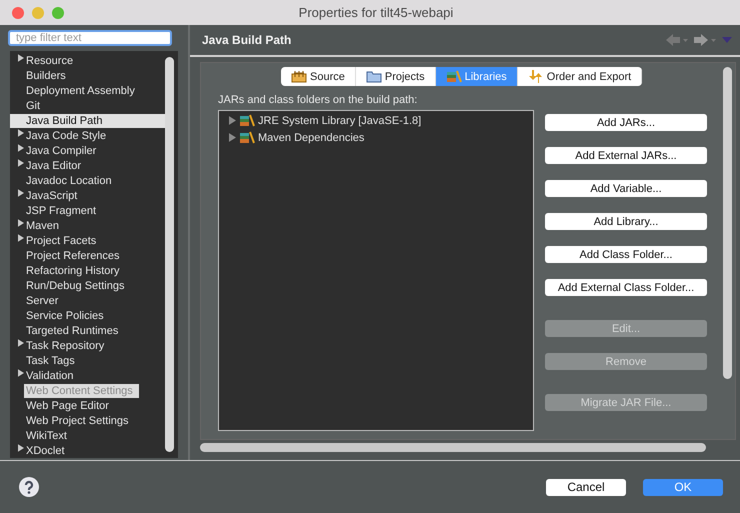 This screenshot has height=513, width=740. What do you see at coordinates (299, 76) in the screenshot?
I see `package-icon` at bounding box center [299, 76].